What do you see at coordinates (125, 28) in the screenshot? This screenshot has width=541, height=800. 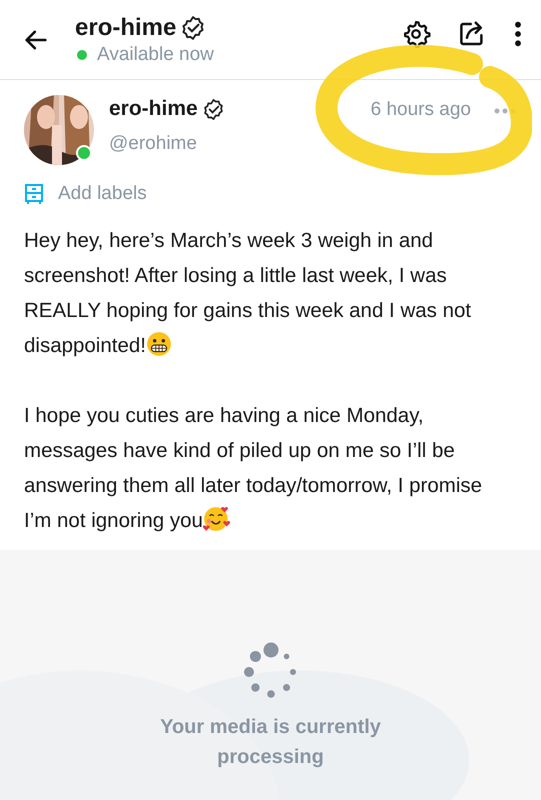 I see `profile-name: ero-hime` at bounding box center [125, 28].